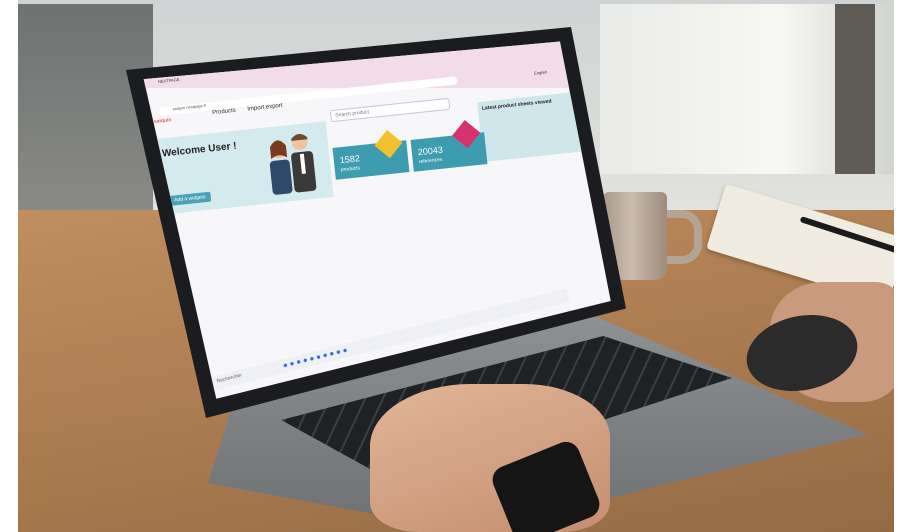 This screenshot has height=532, width=900. Describe the element at coordinates (229, 378) in the screenshot. I see `taskbar-search: Rechercher` at that location.